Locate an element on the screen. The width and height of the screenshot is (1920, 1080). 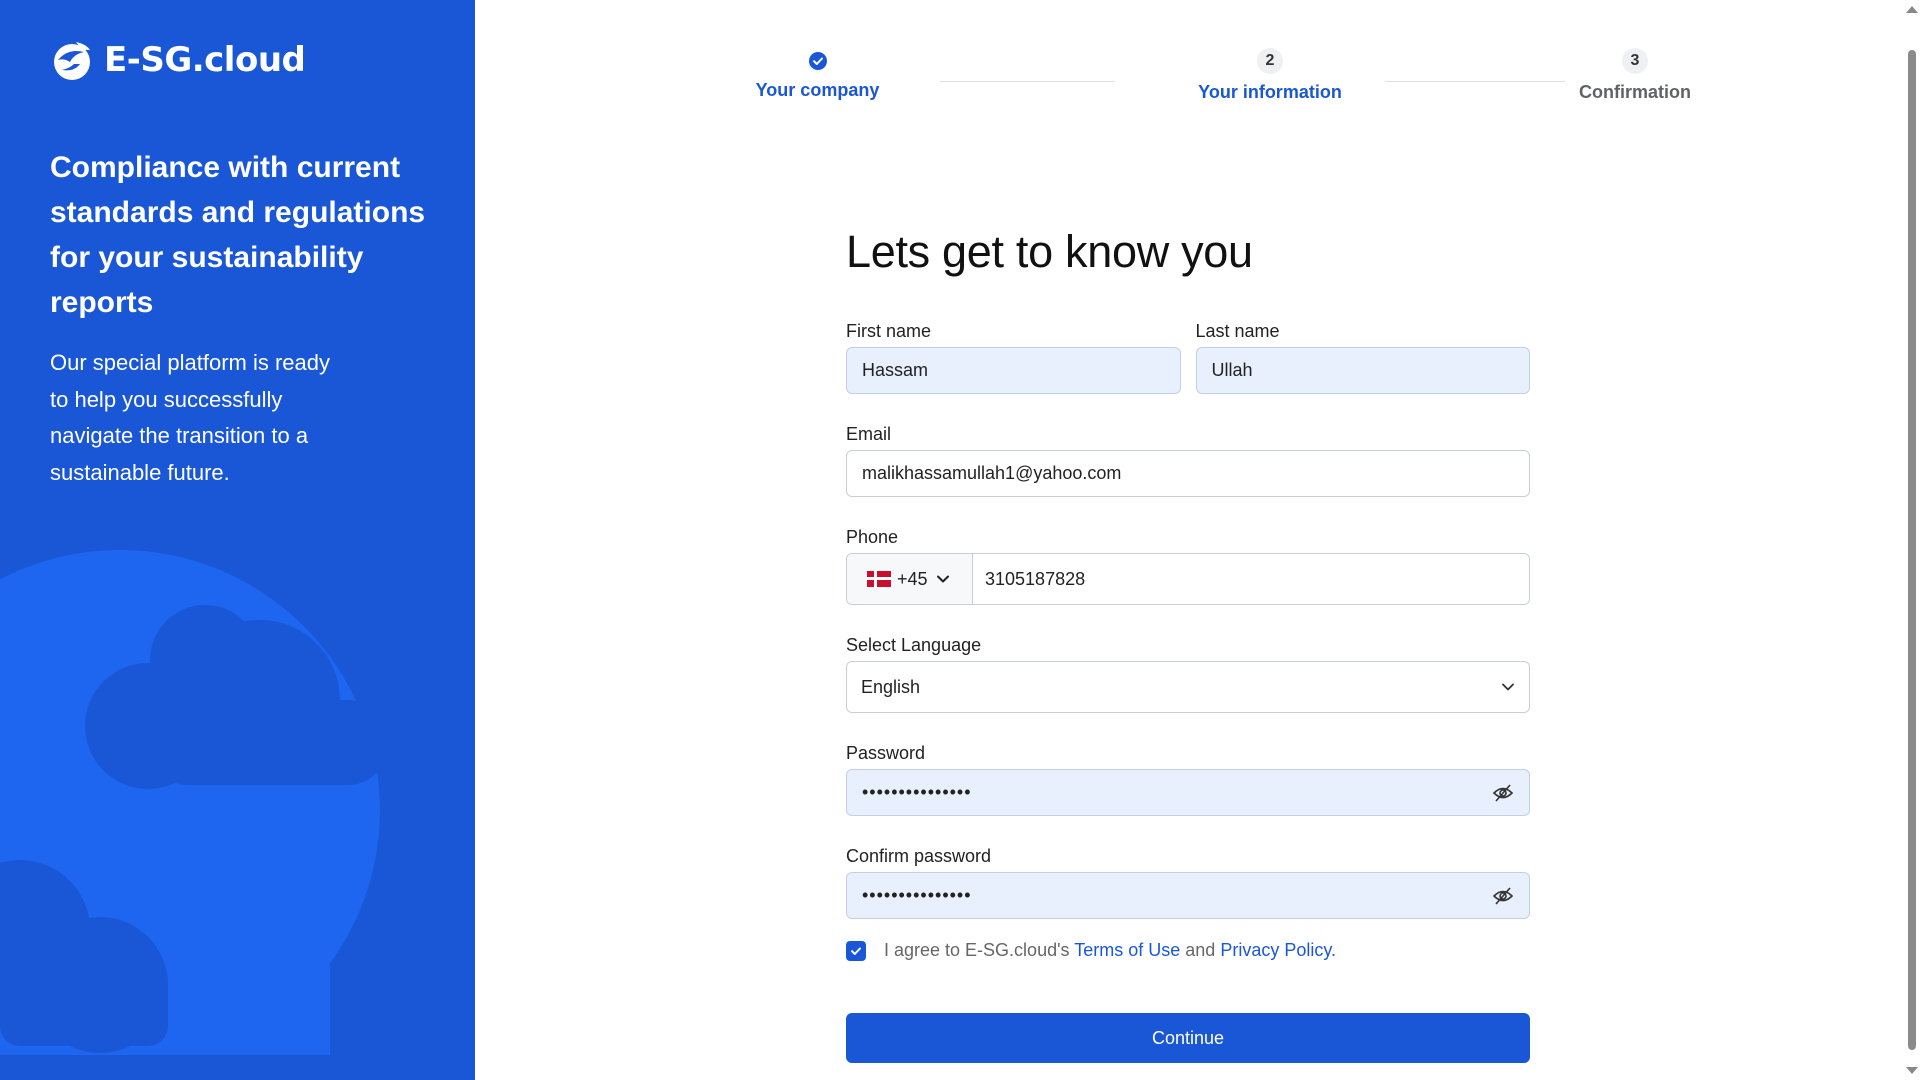
privacy-policy-link: Privacy Policy. is located at coordinates (1278, 950).